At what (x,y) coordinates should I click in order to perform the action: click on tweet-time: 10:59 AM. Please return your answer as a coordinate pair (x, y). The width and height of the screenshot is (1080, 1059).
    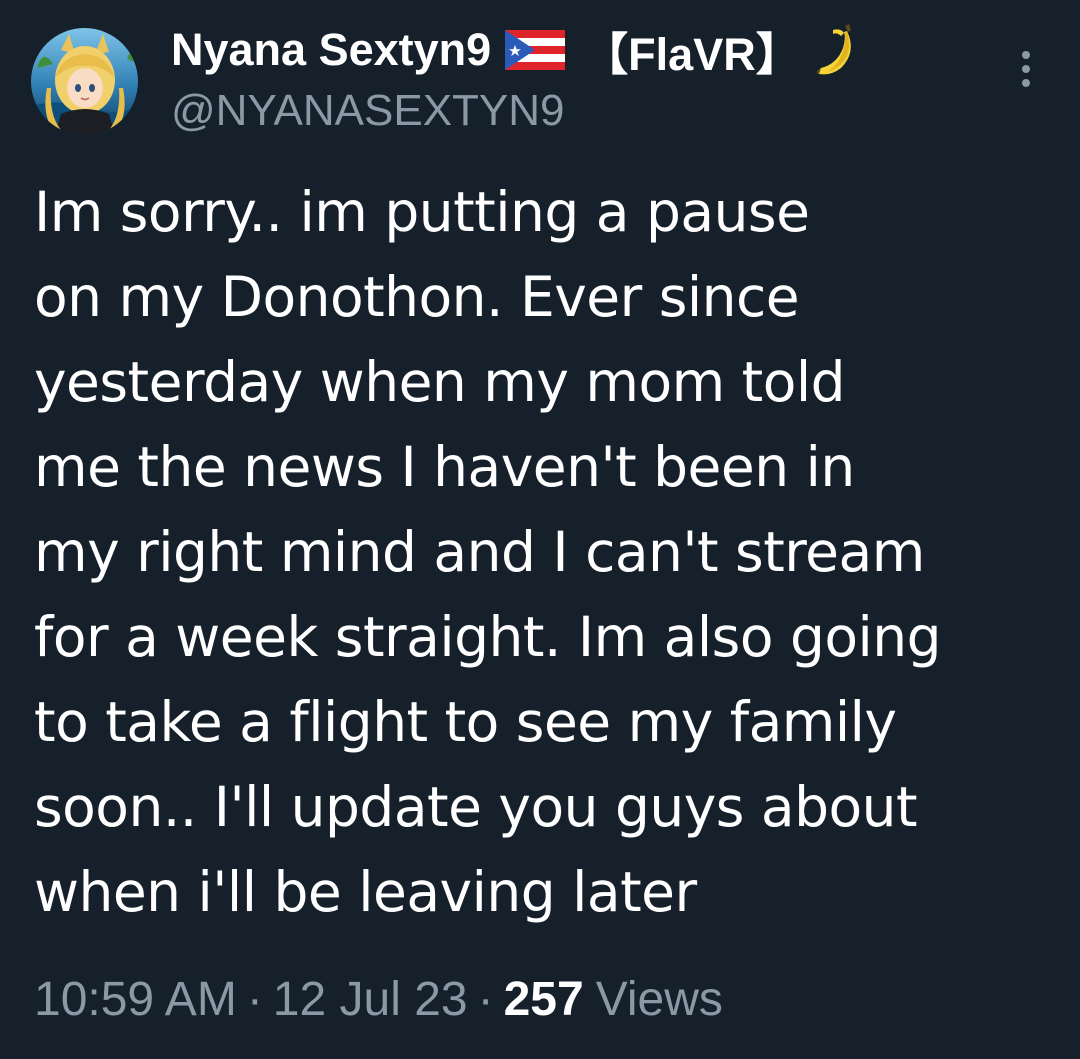
    Looking at the image, I should click on (135, 999).